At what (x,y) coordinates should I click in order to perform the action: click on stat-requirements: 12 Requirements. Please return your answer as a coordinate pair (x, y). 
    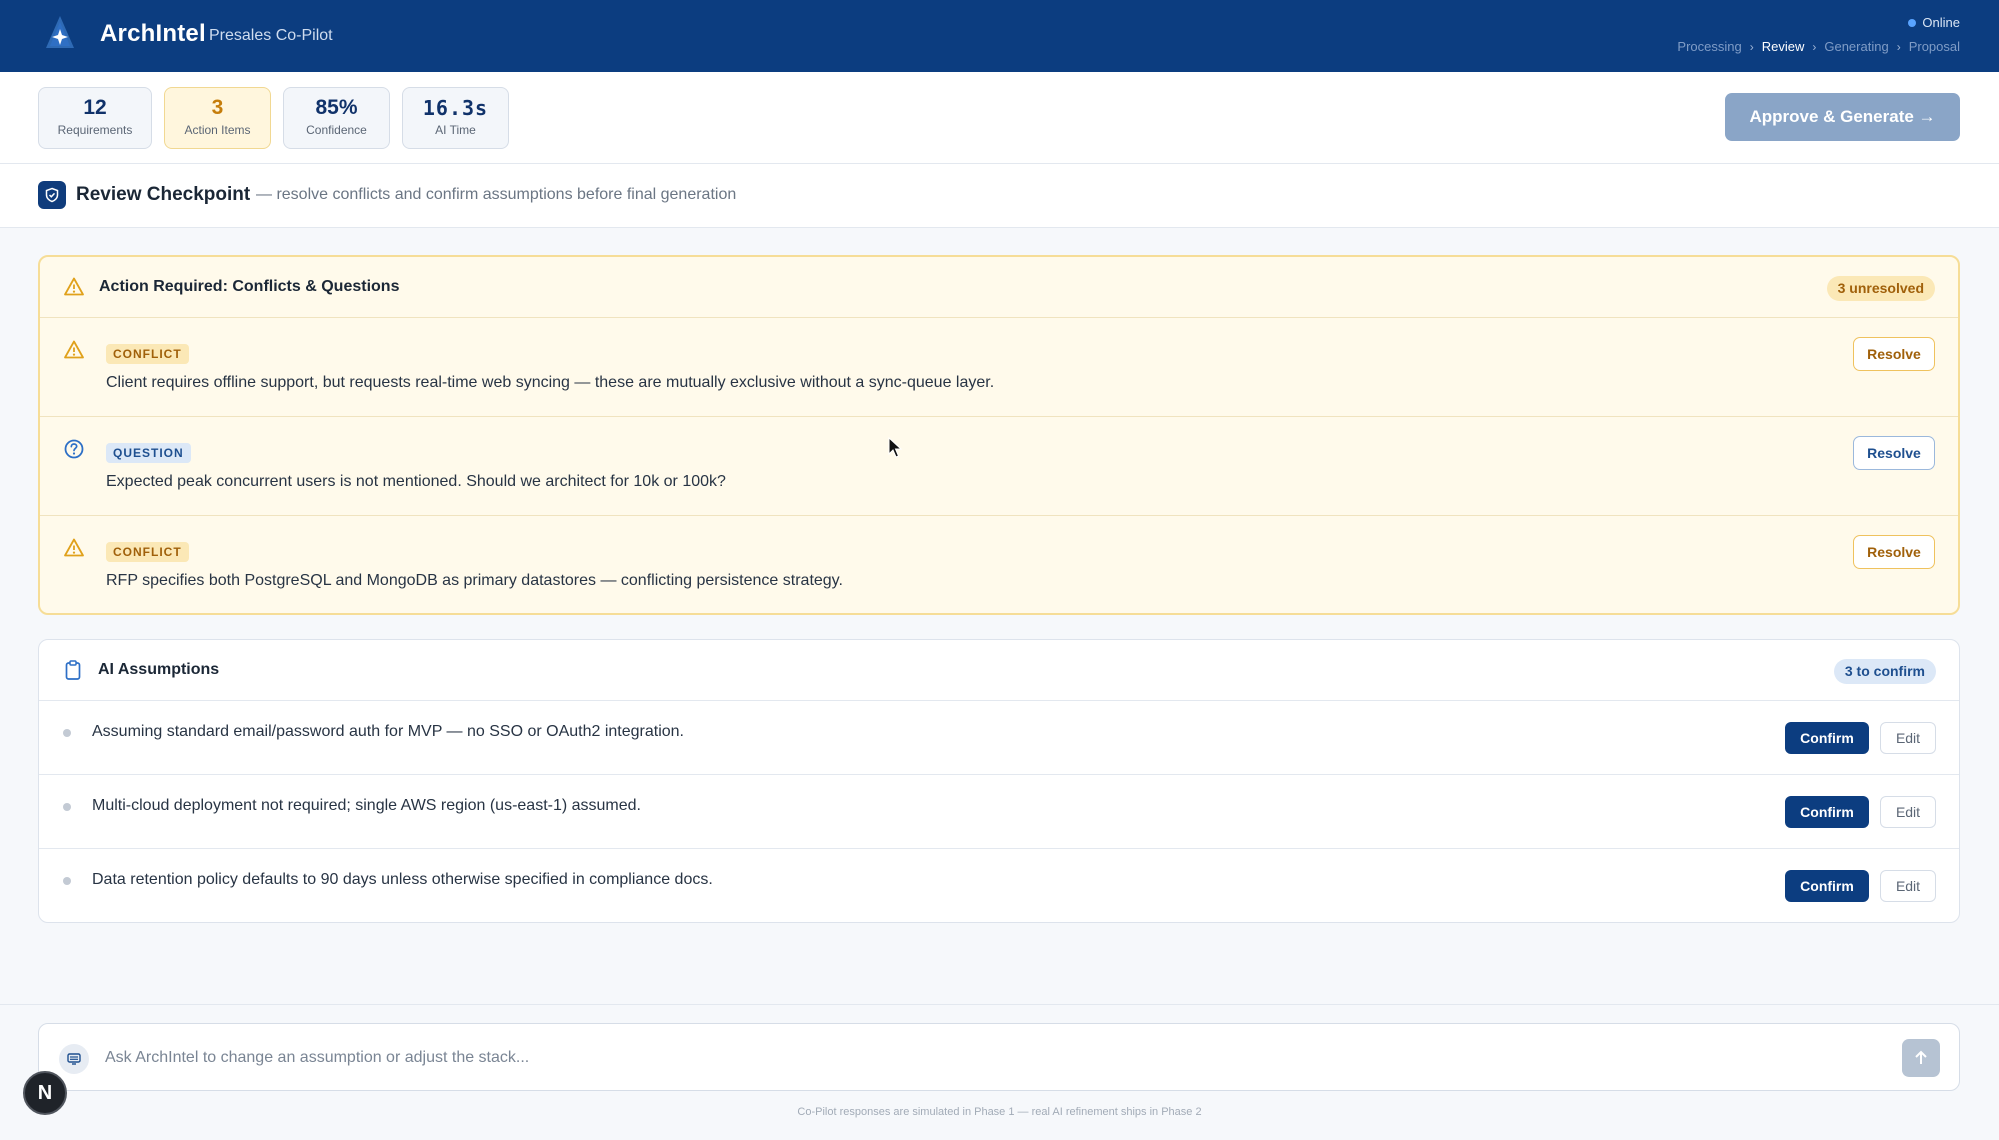
    Looking at the image, I should click on (95, 118).